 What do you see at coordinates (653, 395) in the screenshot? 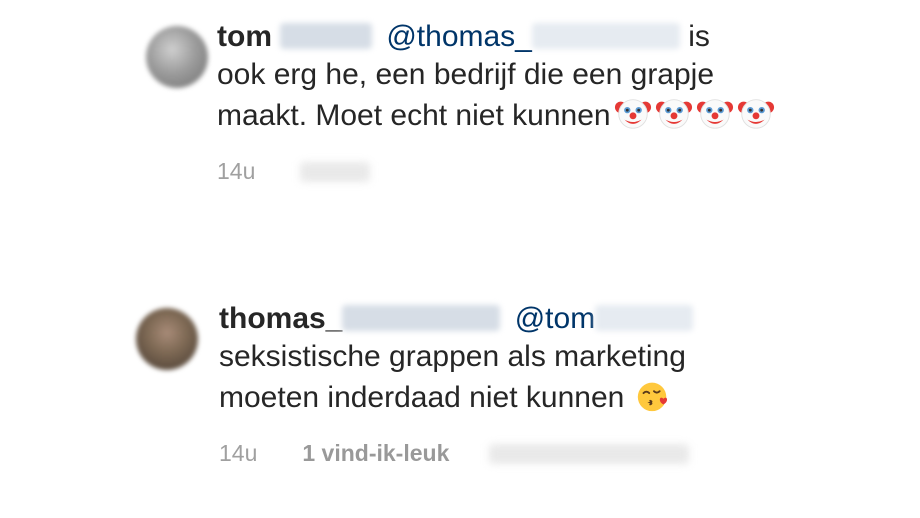
I see `kiss-emoji-icon` at bounding box center [653, 395].